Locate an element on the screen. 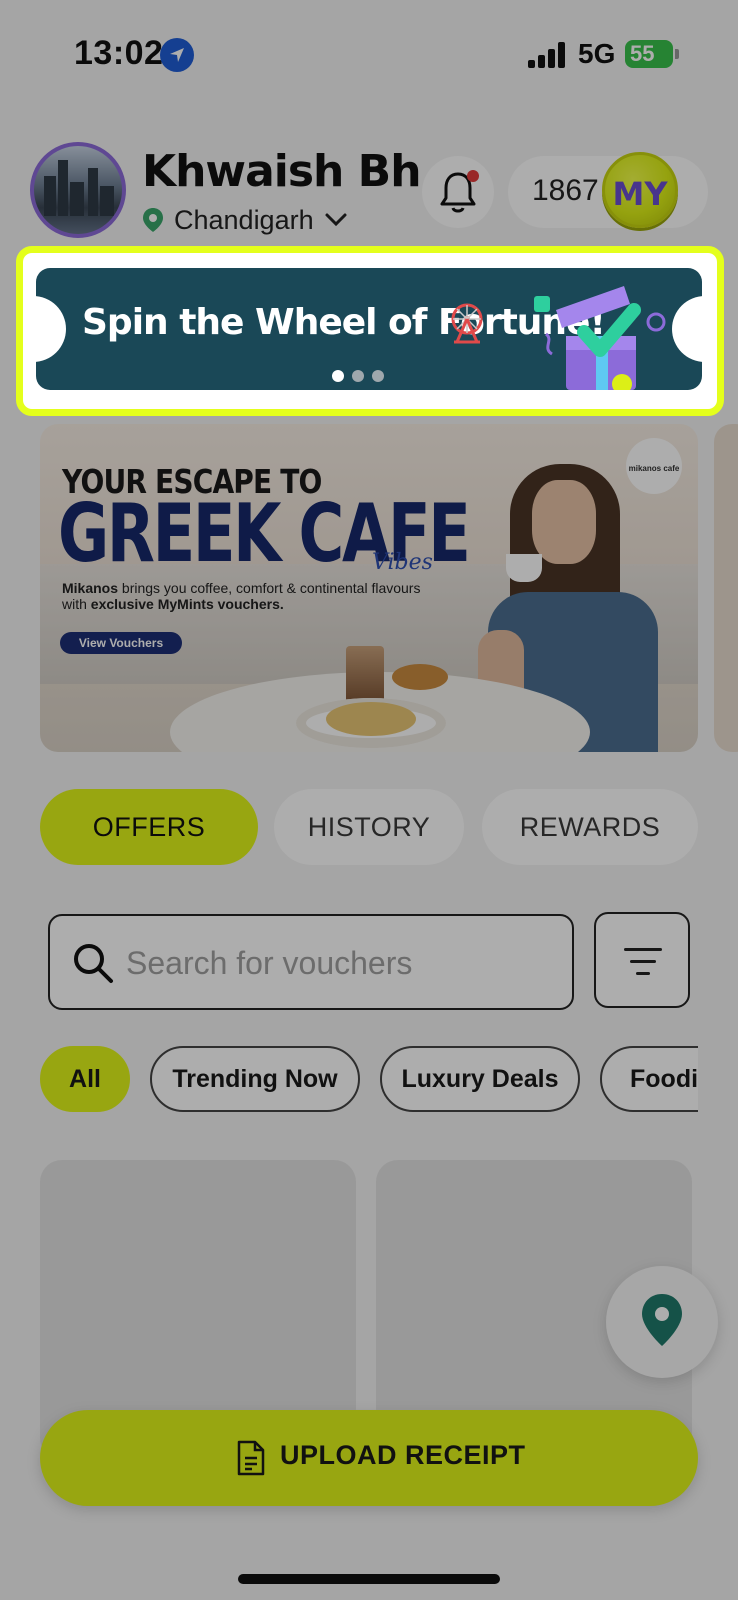  cafe-logo: mikanos cafe is located at coordinates (654, 466).